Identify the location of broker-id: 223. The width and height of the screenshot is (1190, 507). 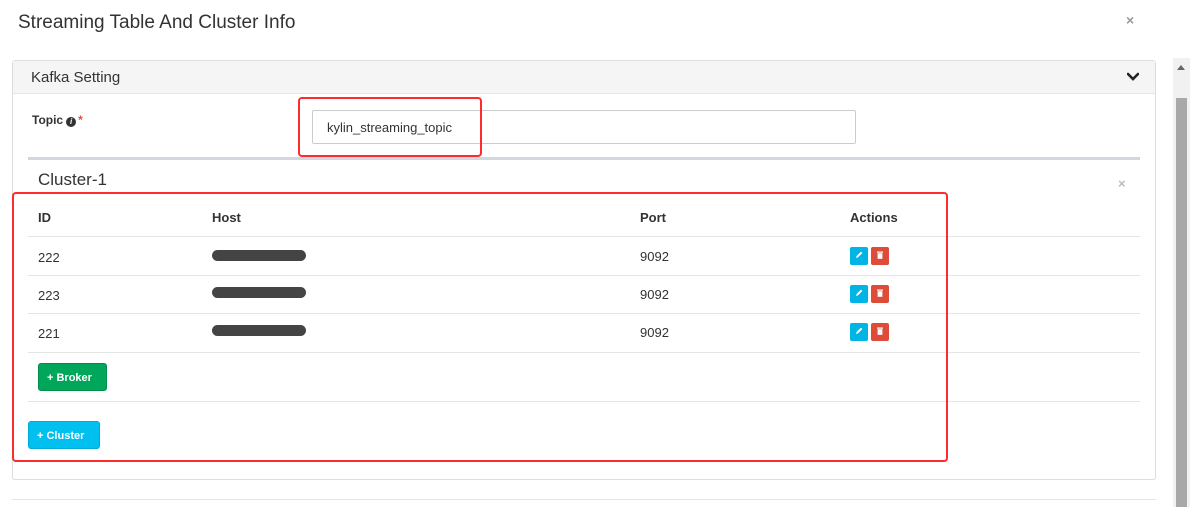
(49, 295).